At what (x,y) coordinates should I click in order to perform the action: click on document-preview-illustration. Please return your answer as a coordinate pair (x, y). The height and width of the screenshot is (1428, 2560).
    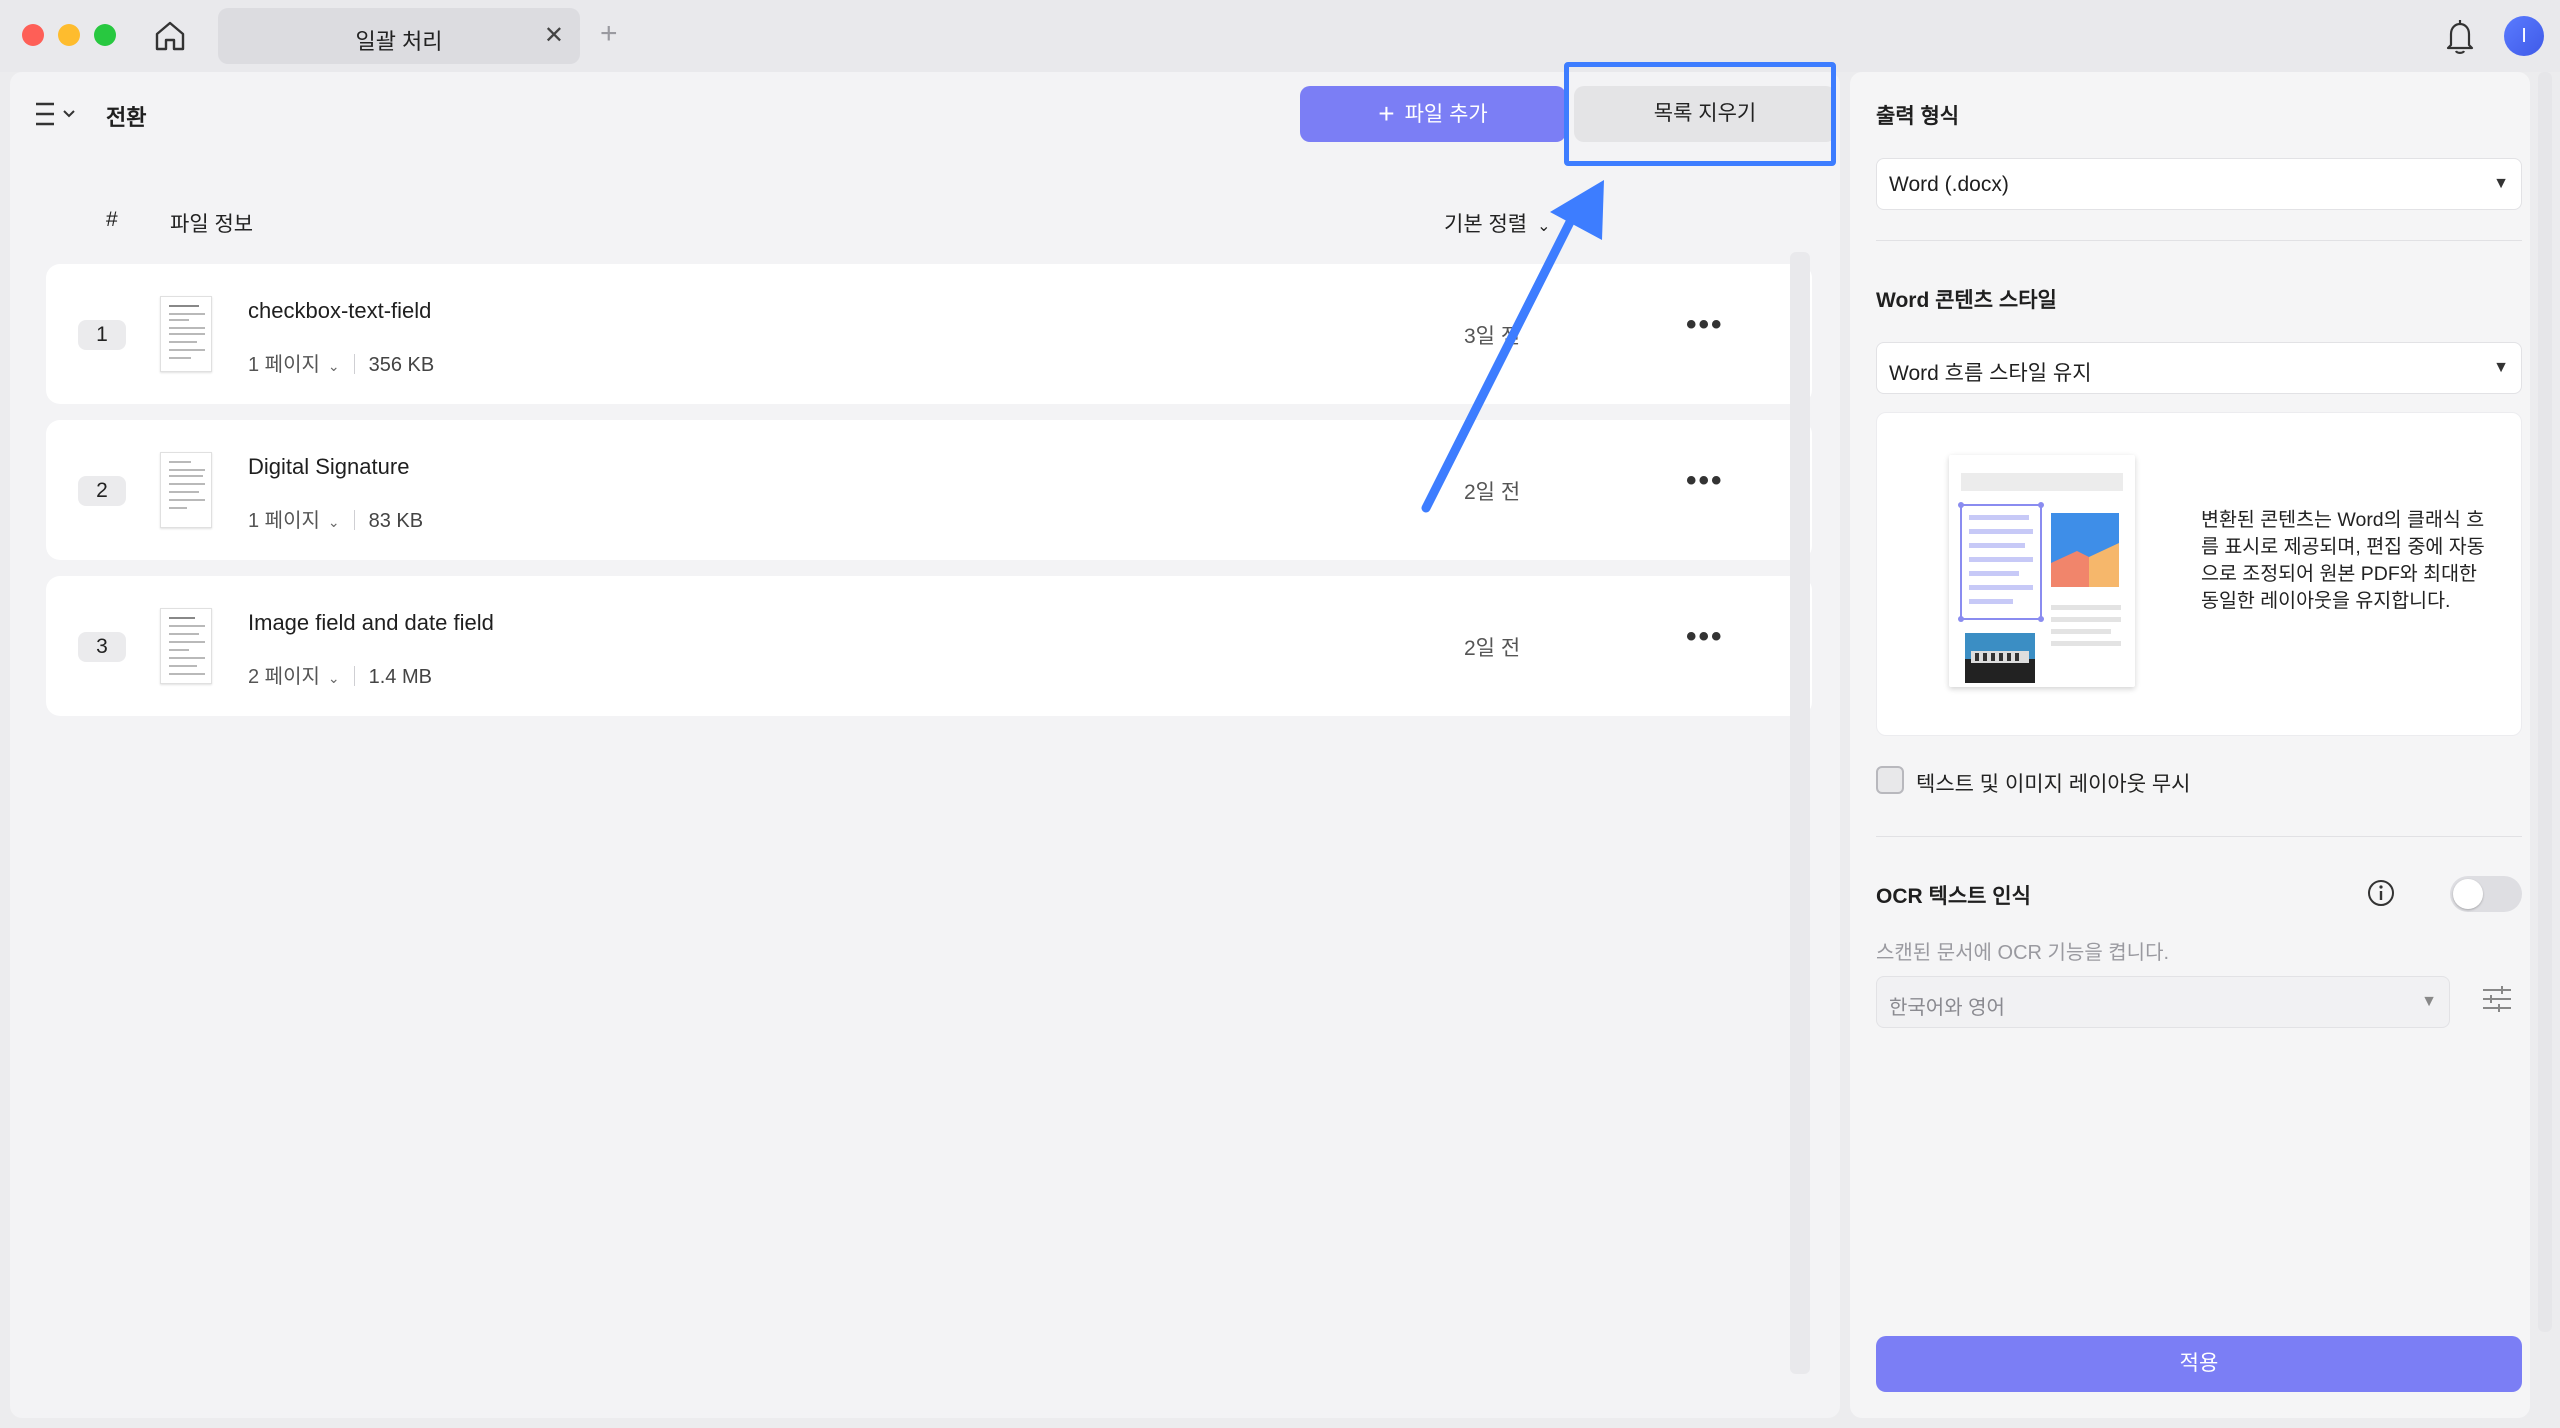
    Looking at the image, I should click on (2042, 571).